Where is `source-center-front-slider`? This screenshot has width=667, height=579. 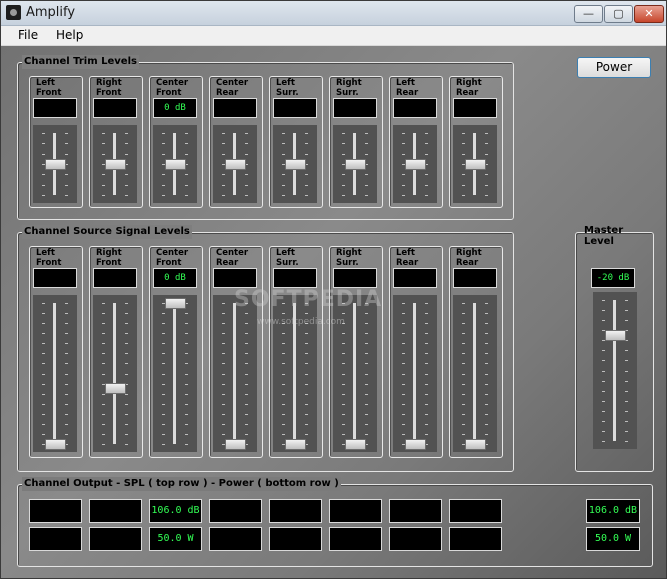
source-center-front-slider is located at coordinates (175, 373).